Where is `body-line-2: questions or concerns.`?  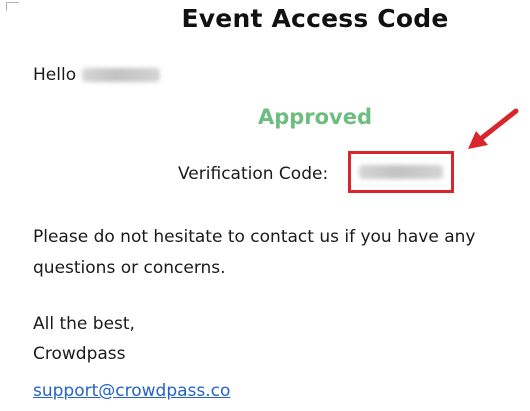 body-line-2: questions or concerns. is located at coordinates (129, 268).